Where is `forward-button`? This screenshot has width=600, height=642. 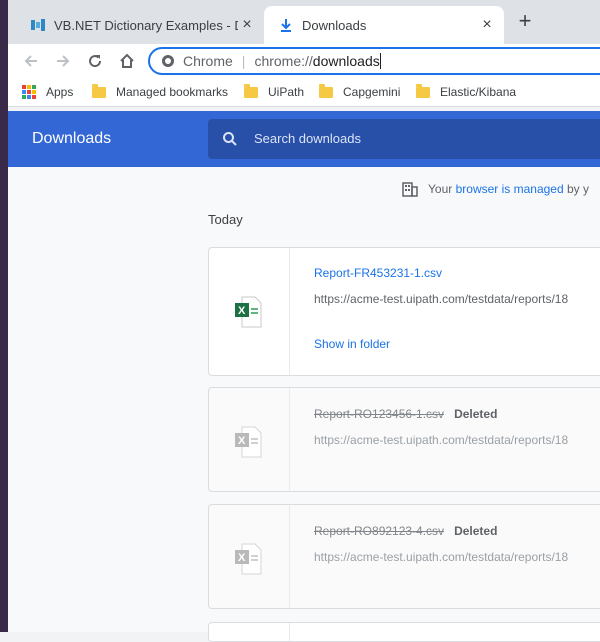 forward-button is located at coordinates (63, 61).